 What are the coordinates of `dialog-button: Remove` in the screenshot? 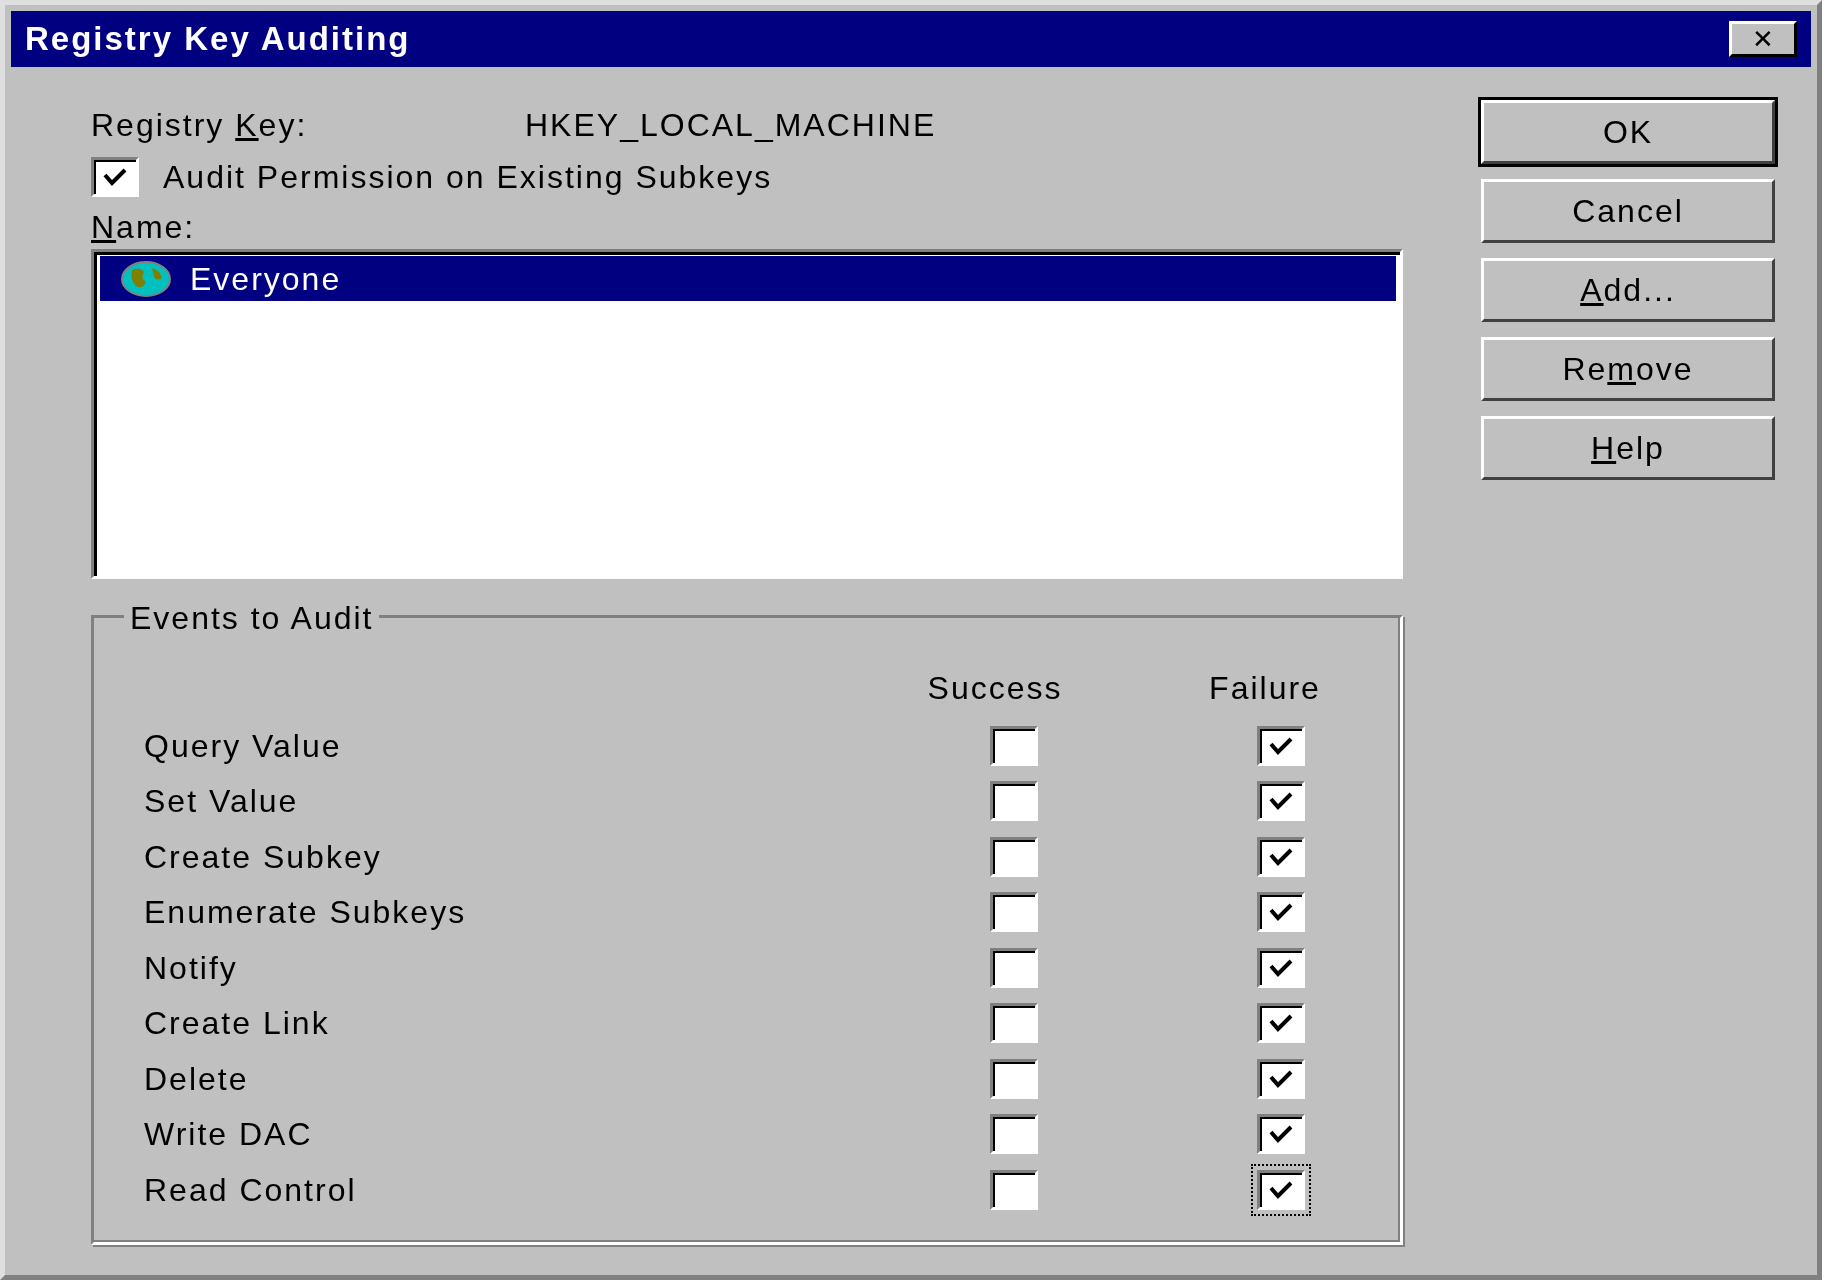 It's located at (1628, 369).